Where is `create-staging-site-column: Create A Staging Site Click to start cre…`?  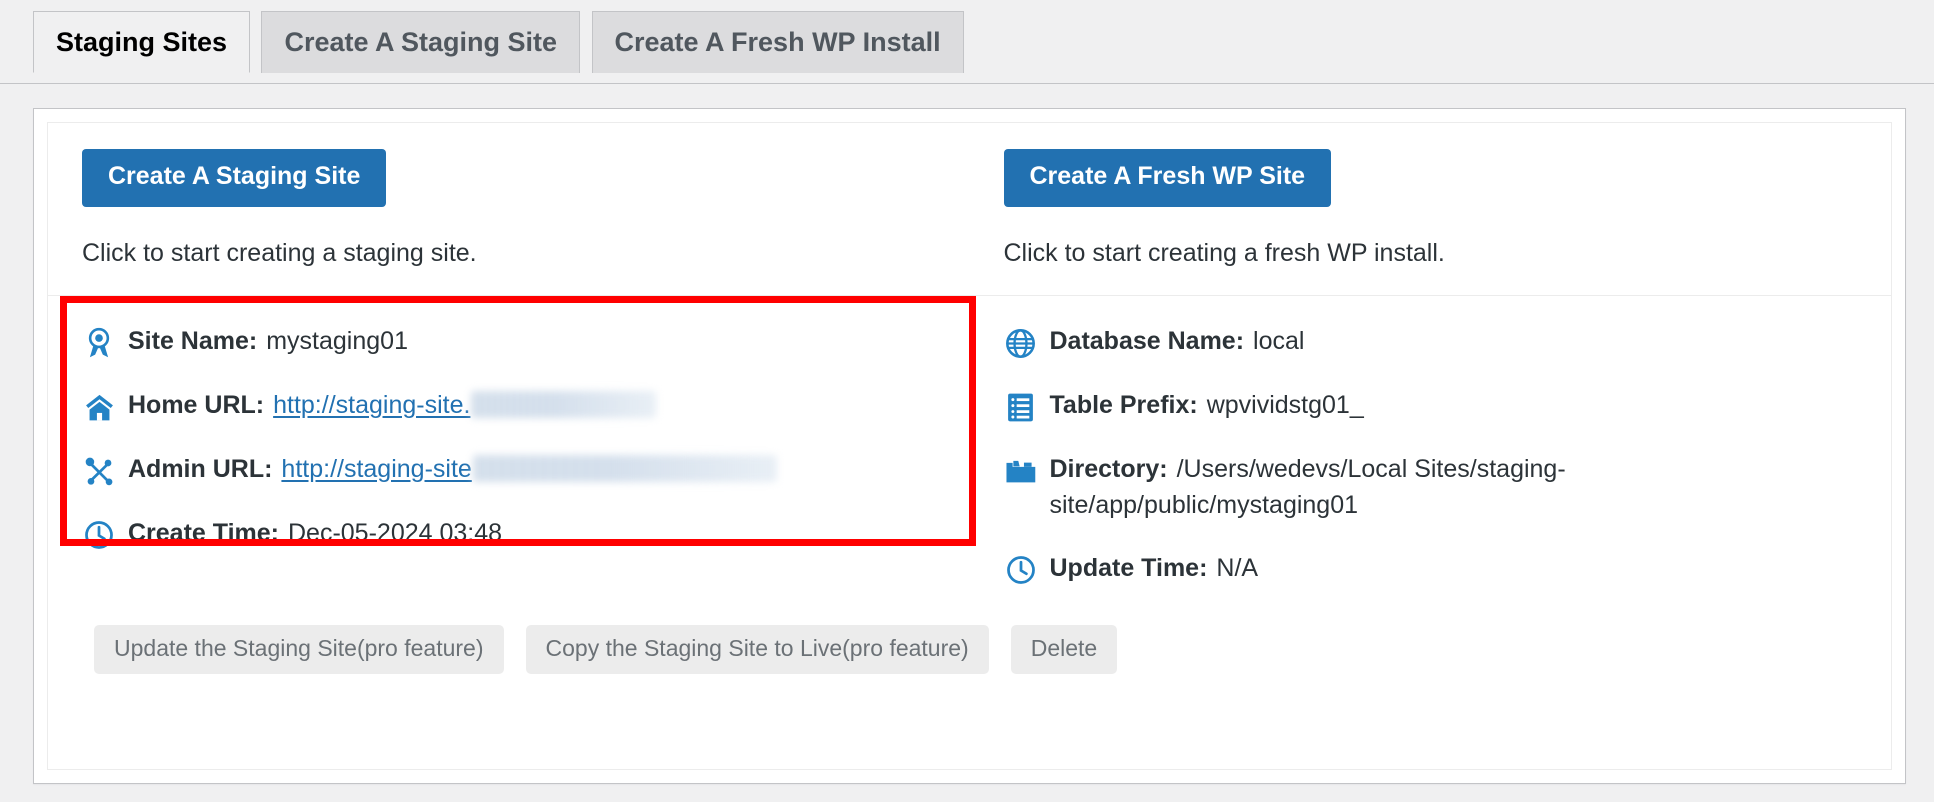
create-staging-site-column: Create A Staging Site Click to start cre… is located at coordinates (509, 209).